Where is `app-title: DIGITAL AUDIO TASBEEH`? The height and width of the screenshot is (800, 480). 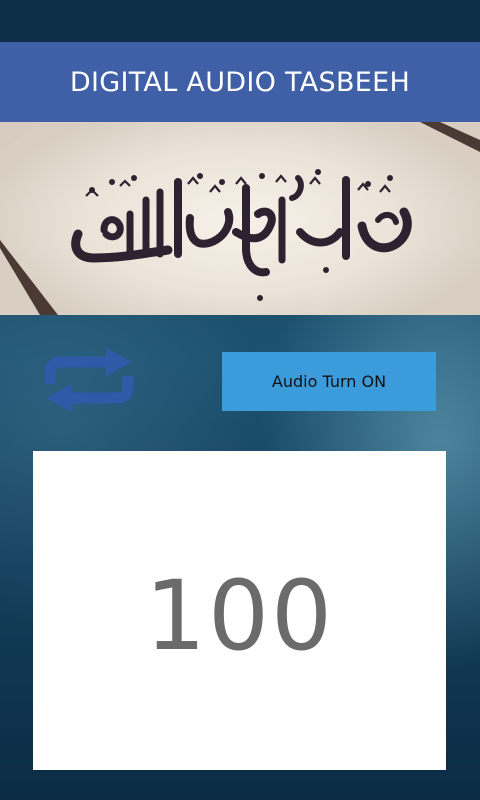 app-title: DIGITAL AUDIO TASBEEH is located at coordinates (240, 82).